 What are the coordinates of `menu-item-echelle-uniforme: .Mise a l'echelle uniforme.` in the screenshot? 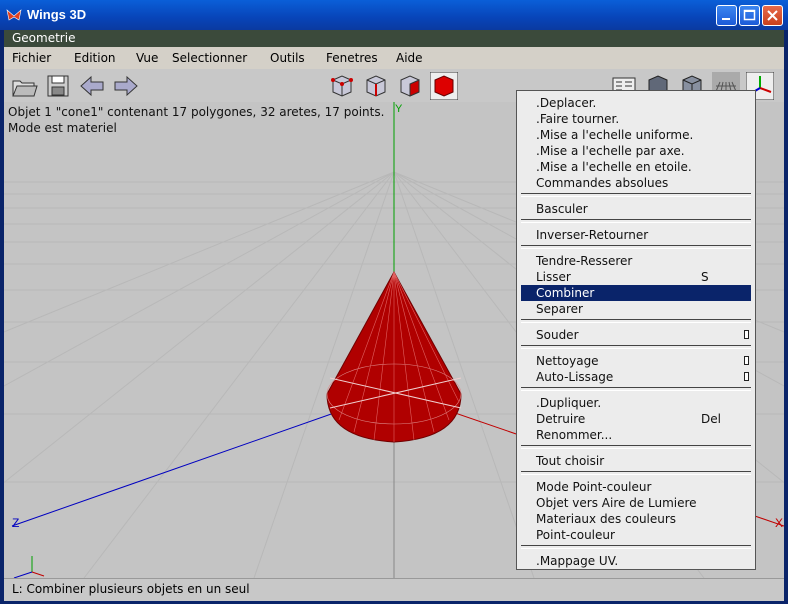 It's located at (636, 135).